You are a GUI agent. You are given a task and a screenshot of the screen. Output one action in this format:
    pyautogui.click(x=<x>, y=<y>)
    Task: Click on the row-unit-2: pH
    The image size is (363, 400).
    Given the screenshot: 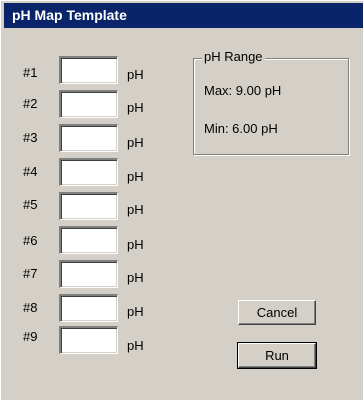 What is the action you would take?
    pyautogui.click(x=135, y=107)
    